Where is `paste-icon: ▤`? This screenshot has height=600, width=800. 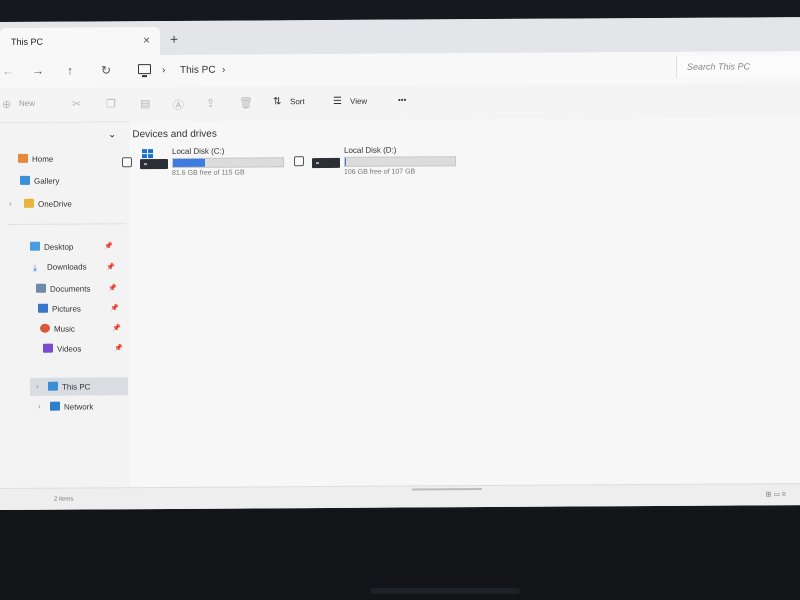 paste-icon: ▤ is located at coordinates (145, 103).